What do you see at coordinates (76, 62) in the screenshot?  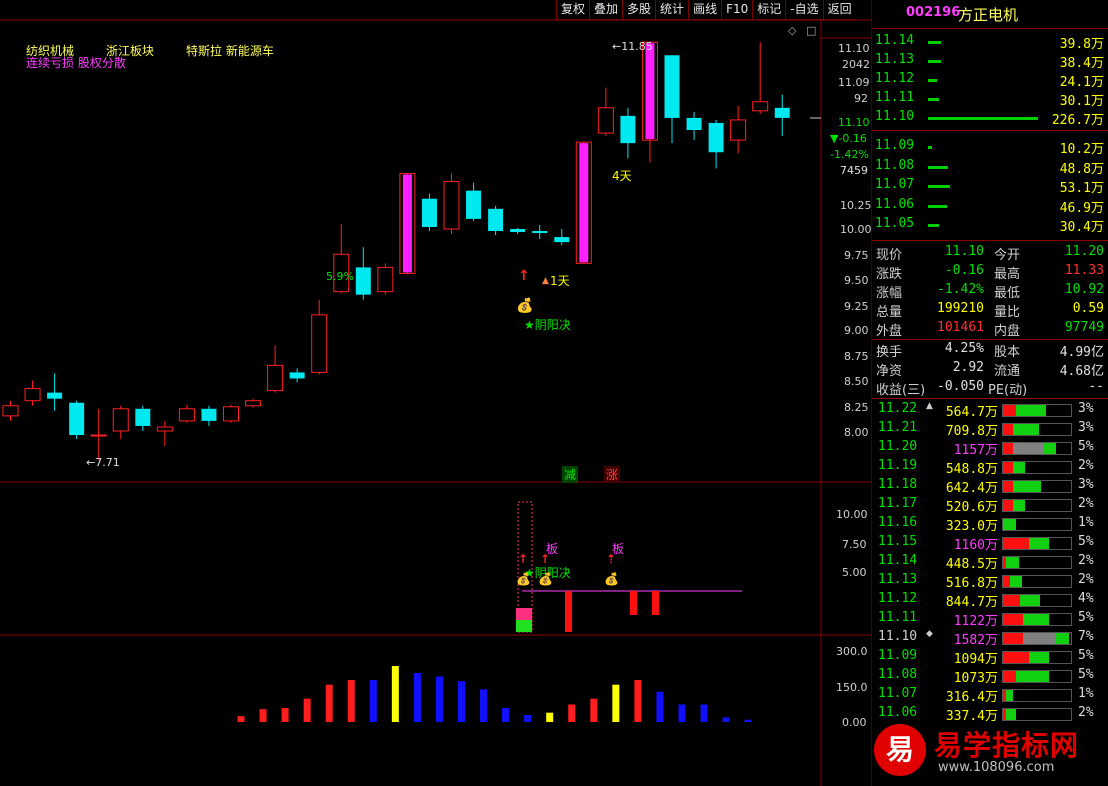 I see `sector-tag-loss: 连续亏损 股权分散` at bounding box center [76, 62].